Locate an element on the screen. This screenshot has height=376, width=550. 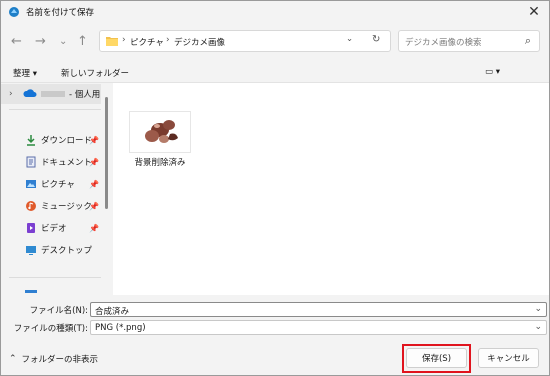
organize-button: 整理 ▾ is located at coordinates (25, 73).